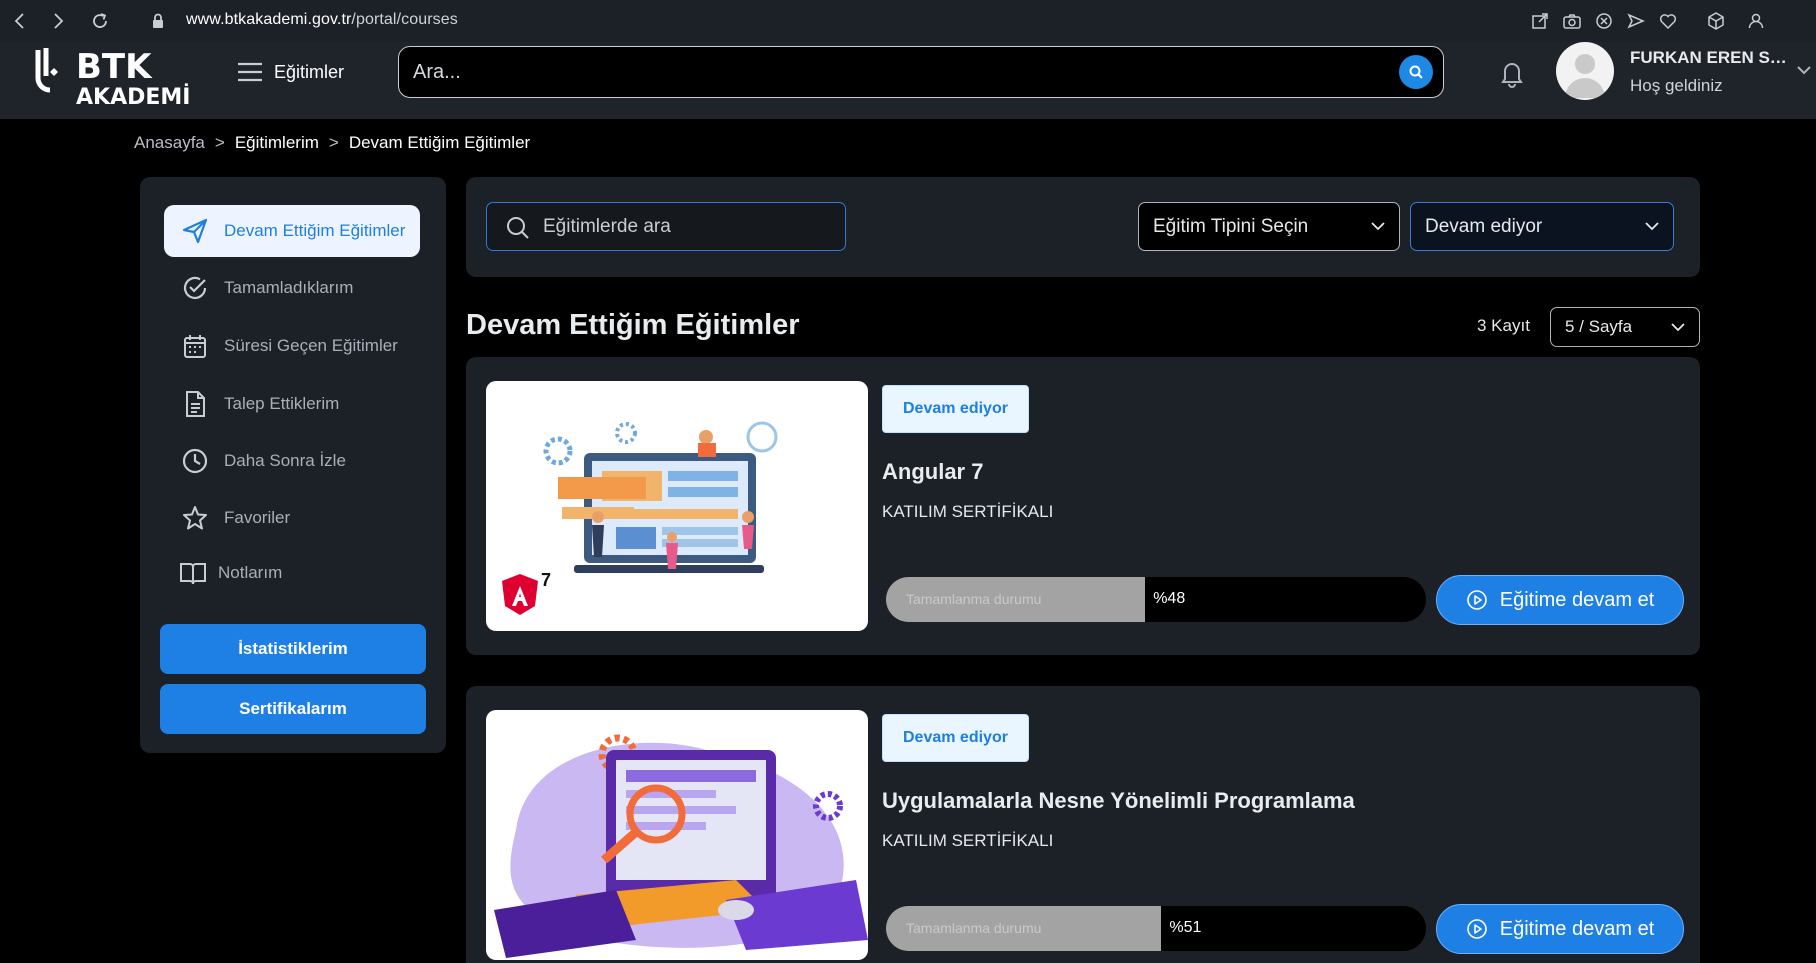  Describe the element at coordinates (1604, 21) in the screenshot. I see `block-icon` at that location.